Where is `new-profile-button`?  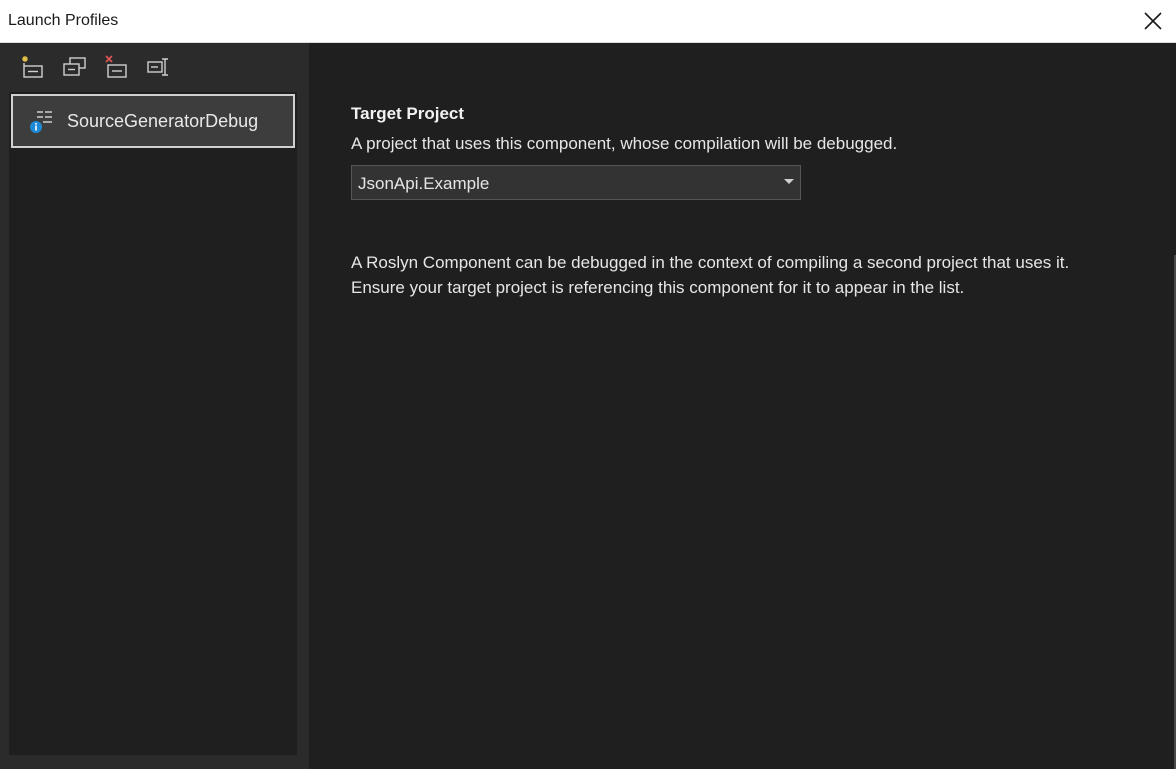
new-profile-button is located at coordinates (32, 67).